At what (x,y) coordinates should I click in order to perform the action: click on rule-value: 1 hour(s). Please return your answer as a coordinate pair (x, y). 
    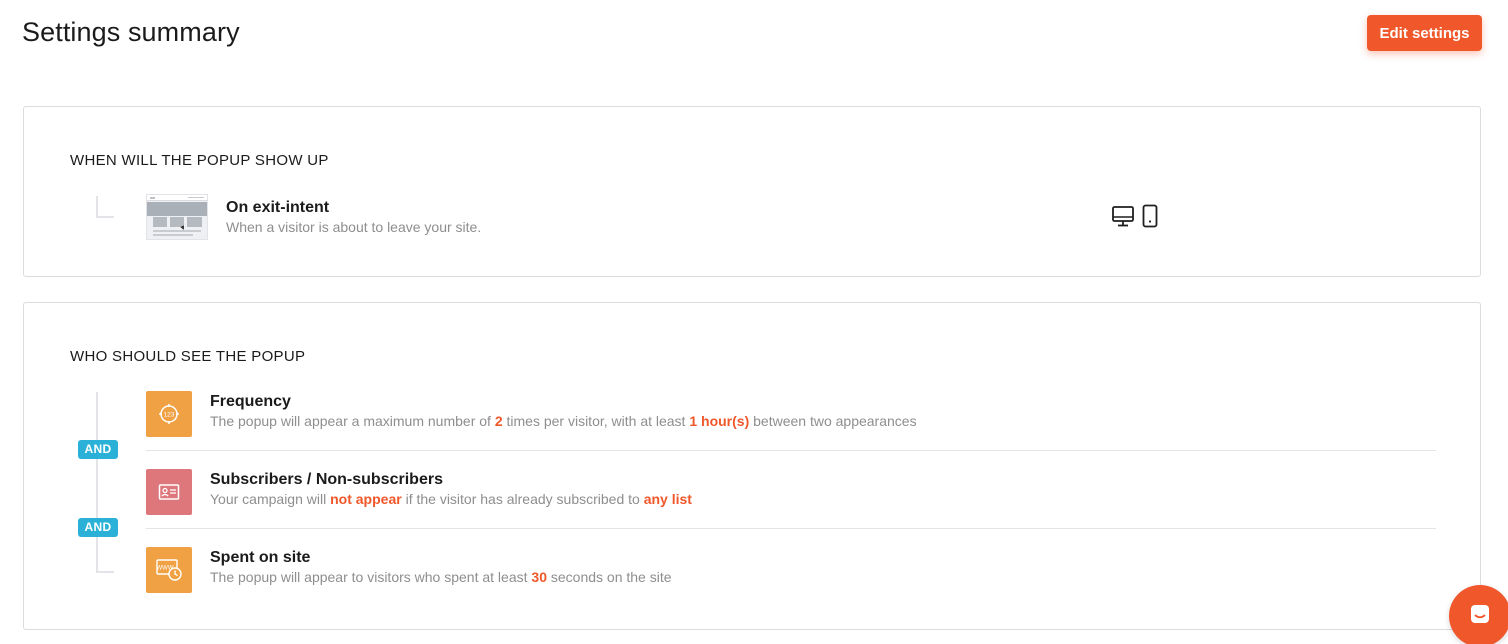
    Looking at the image, I should click on (719, 421).